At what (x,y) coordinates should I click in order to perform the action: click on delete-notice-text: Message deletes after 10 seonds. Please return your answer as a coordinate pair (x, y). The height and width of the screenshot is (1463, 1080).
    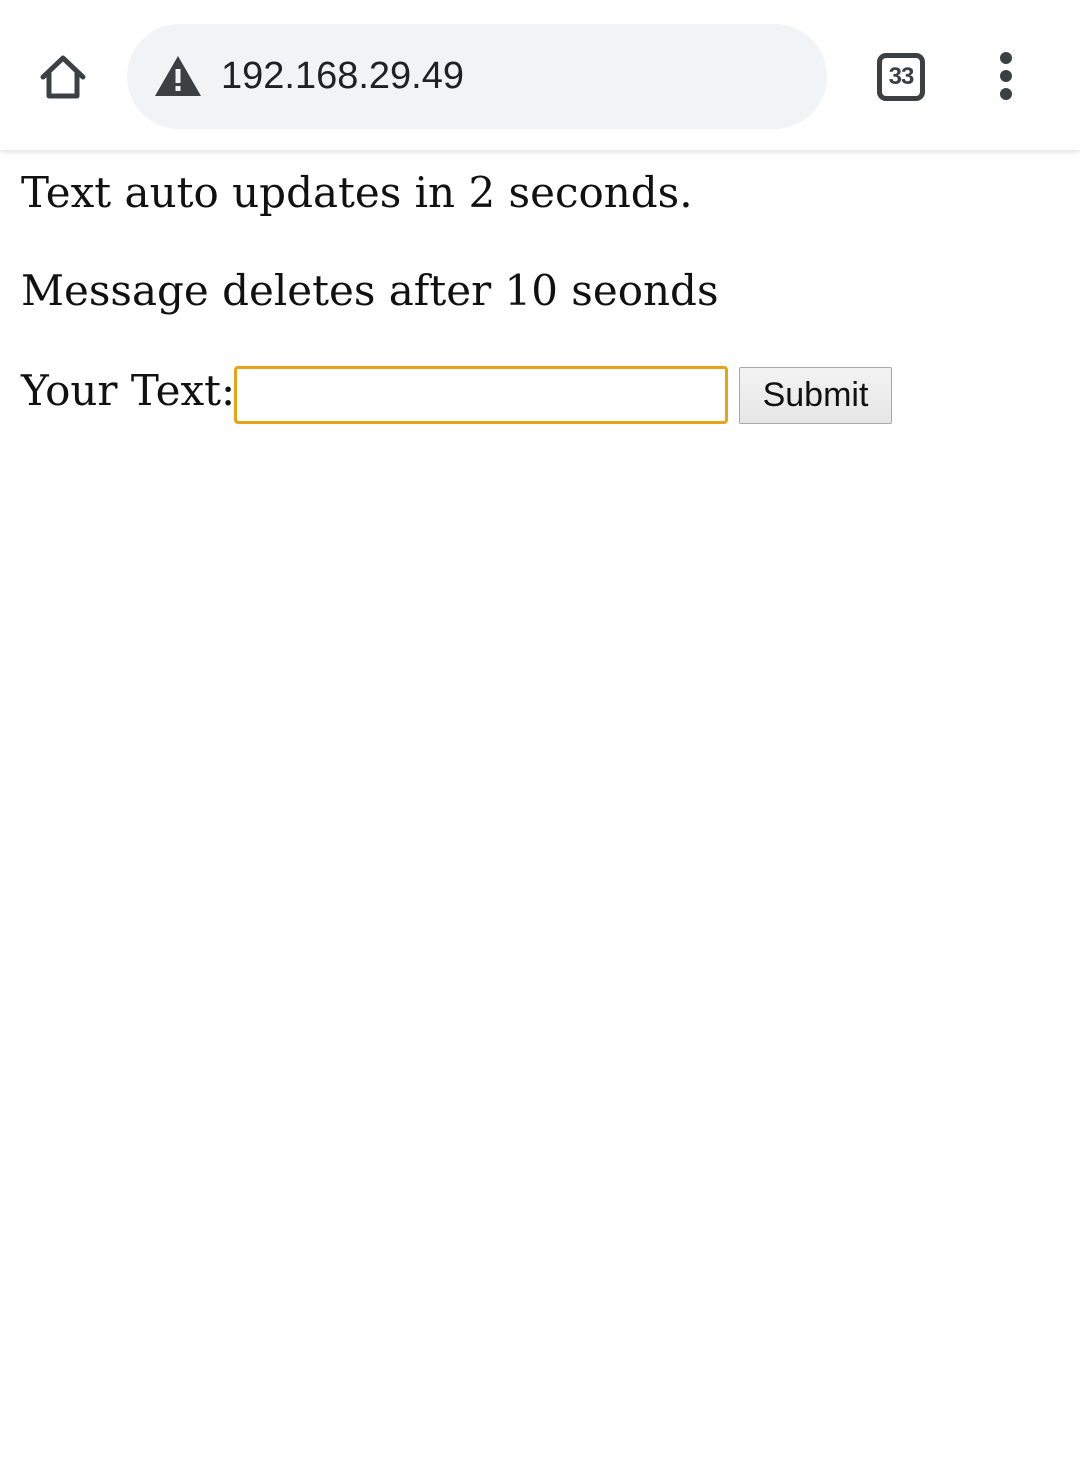
    Looking at the image, I should click on (370, 290).